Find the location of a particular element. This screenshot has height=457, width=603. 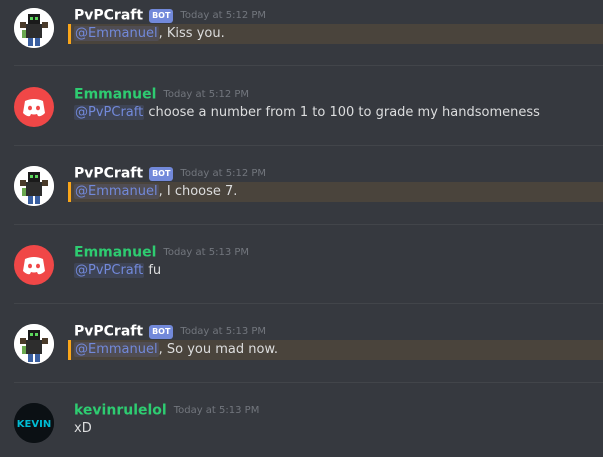

message-header: Emmanuel Today at 5:12 PM is located at coordinates (162, 93).